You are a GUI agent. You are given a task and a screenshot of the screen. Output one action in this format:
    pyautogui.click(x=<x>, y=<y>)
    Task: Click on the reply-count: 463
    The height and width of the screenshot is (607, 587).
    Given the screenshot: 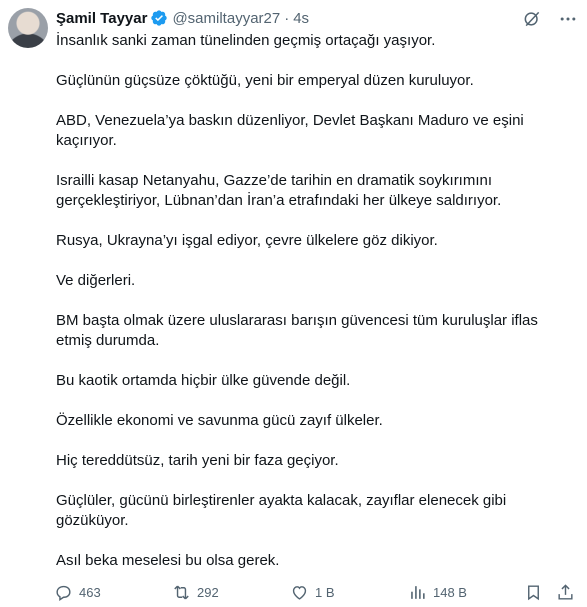 What is the action you would take?
    pyautogui.click(x=90, y=592)
    